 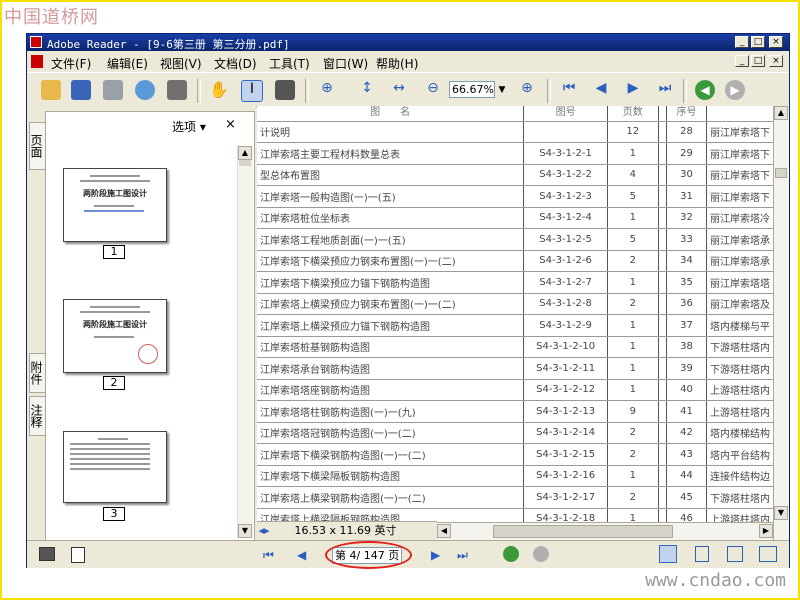 I want to click on page-thumbnail-2: 两阶段施工图设计, so click(x=115, y=336).